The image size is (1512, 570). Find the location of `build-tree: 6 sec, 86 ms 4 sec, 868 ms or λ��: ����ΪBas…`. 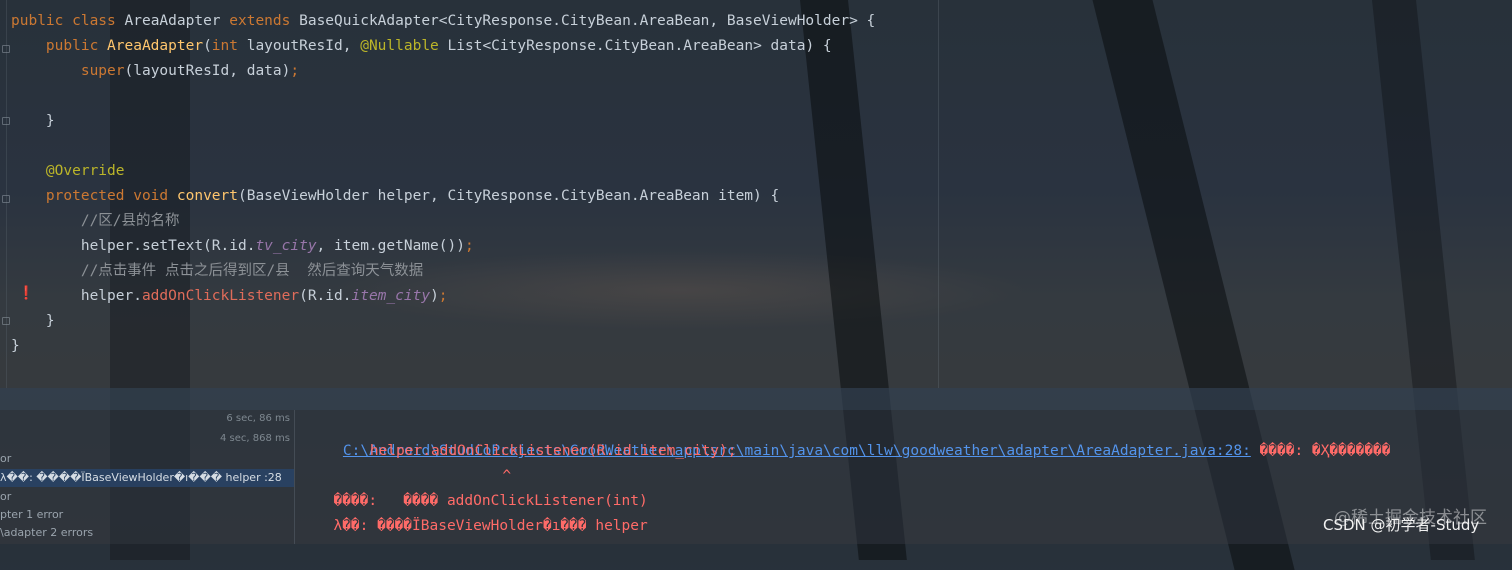

build-tree: 6 sec, 86 ms 4 sec, 868 ms or λ��: ����ΪBas… is located at coordinates (147, 477).